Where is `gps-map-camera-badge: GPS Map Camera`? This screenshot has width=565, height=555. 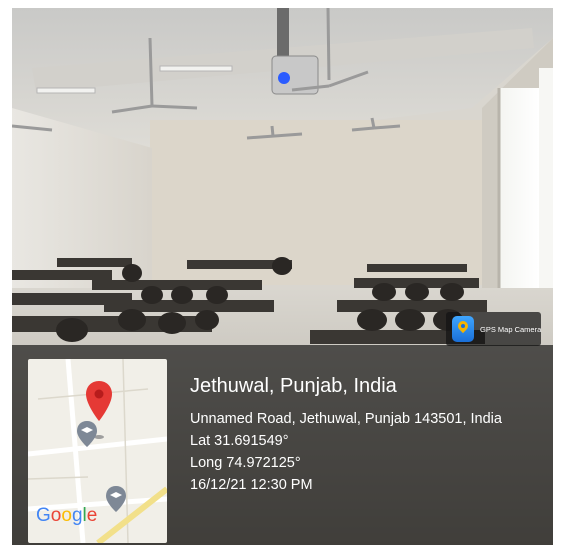
gps-map-camera-badge: GPS Map Camera is located at coordinates (493, 329).